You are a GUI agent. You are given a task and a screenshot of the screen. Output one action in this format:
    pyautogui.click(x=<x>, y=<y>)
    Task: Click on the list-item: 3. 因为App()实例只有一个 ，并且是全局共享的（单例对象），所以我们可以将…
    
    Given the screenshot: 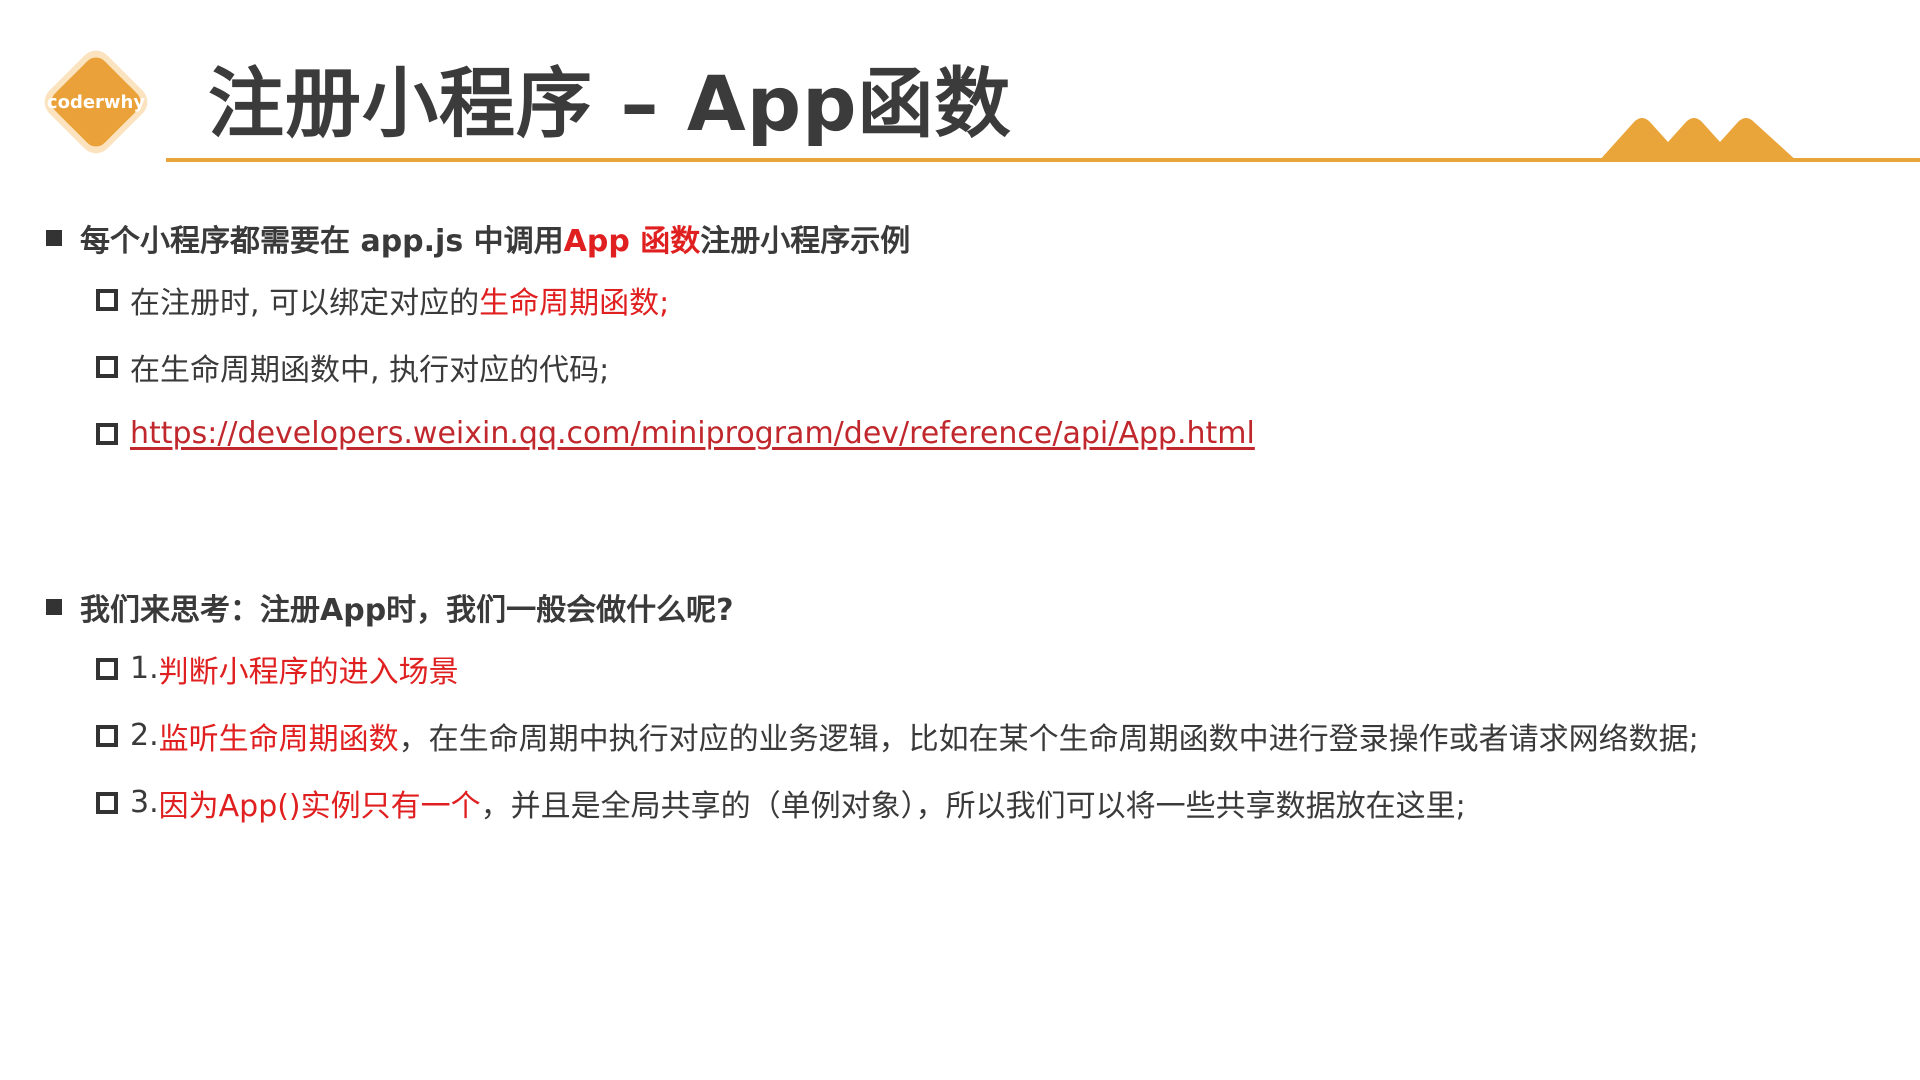 What is the action you would take?
    pyautogui.click(x=1001, y=802)
    